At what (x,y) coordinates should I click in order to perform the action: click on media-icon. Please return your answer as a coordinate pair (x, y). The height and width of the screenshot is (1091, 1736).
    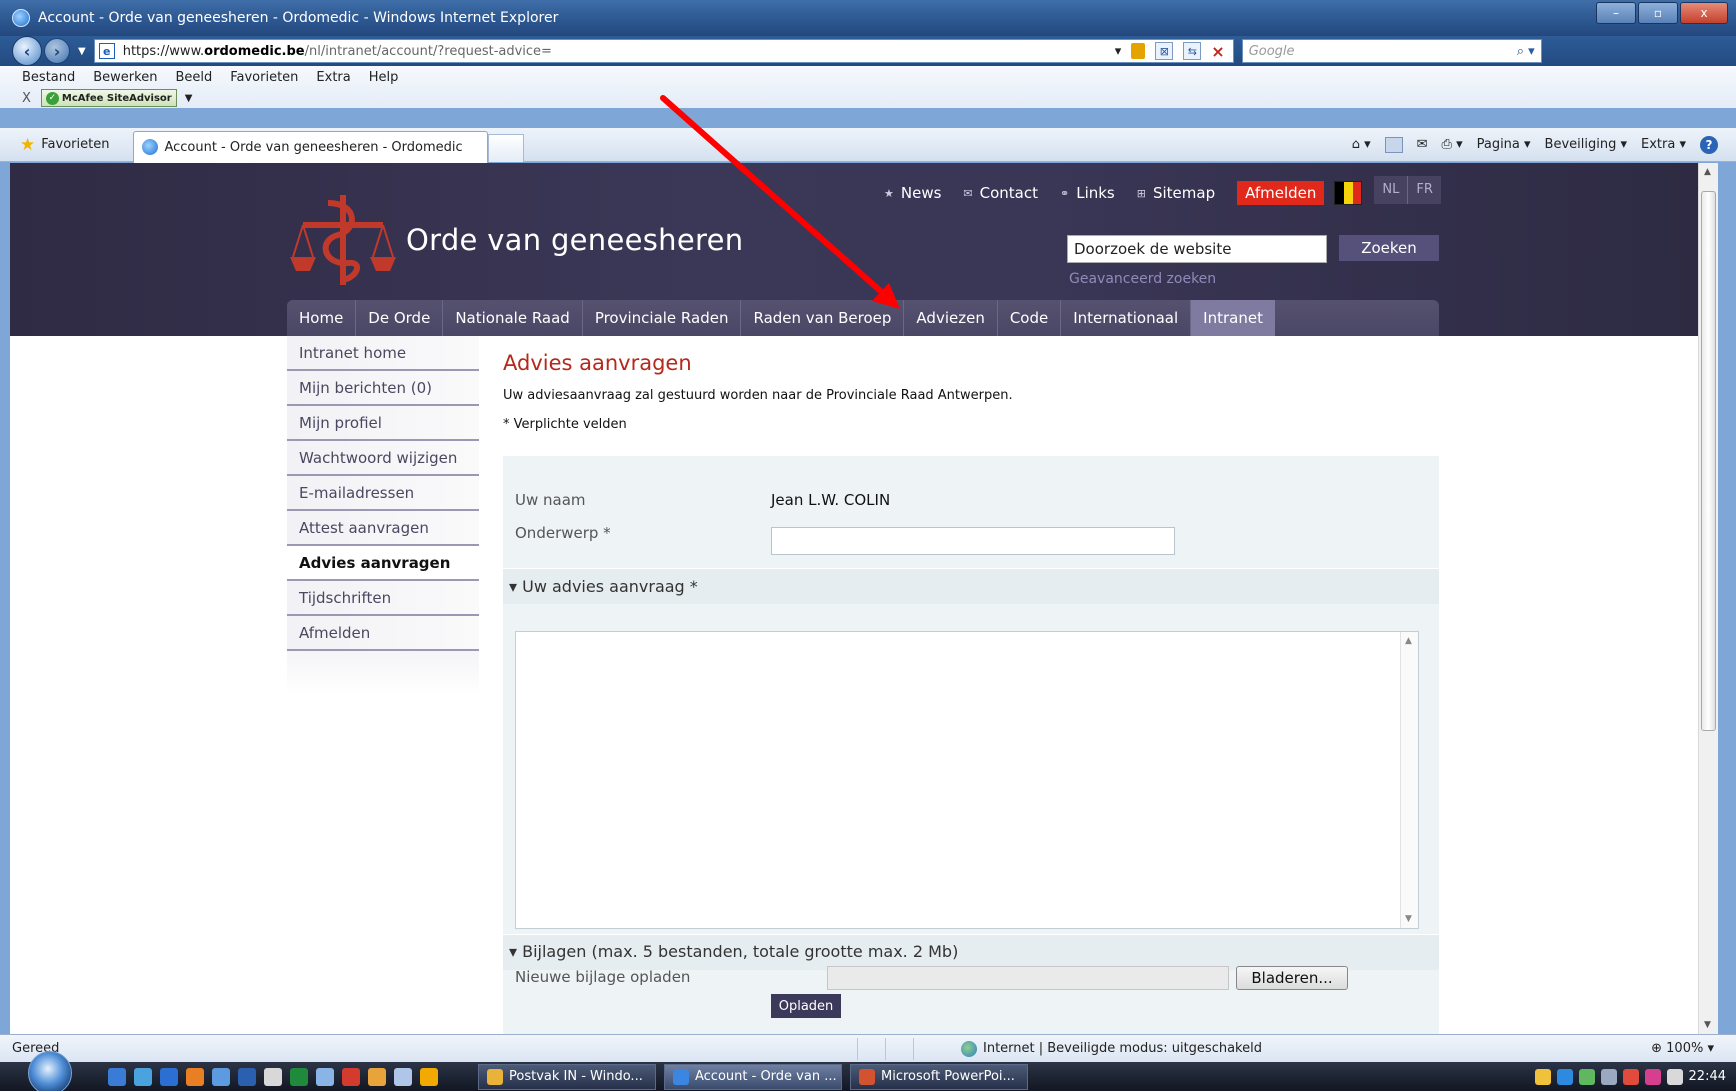
    Looking at the image, I should click on (351, 1076).